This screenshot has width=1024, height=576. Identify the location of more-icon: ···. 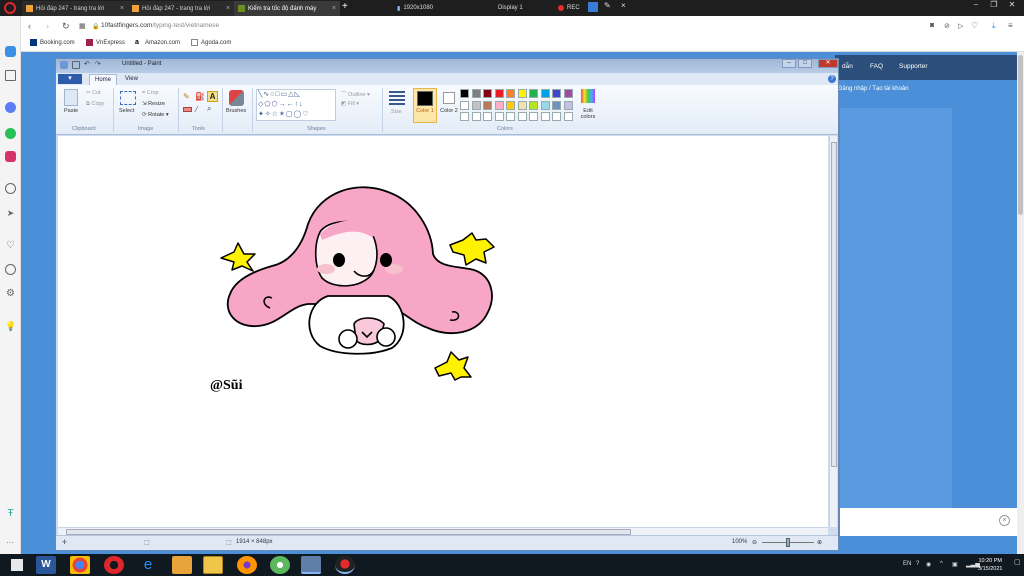
(10, 542).